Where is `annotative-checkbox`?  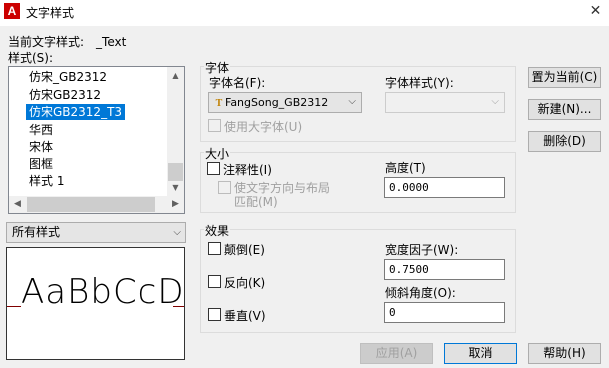 annotative-checkbox is located at coordinates (213, 168).